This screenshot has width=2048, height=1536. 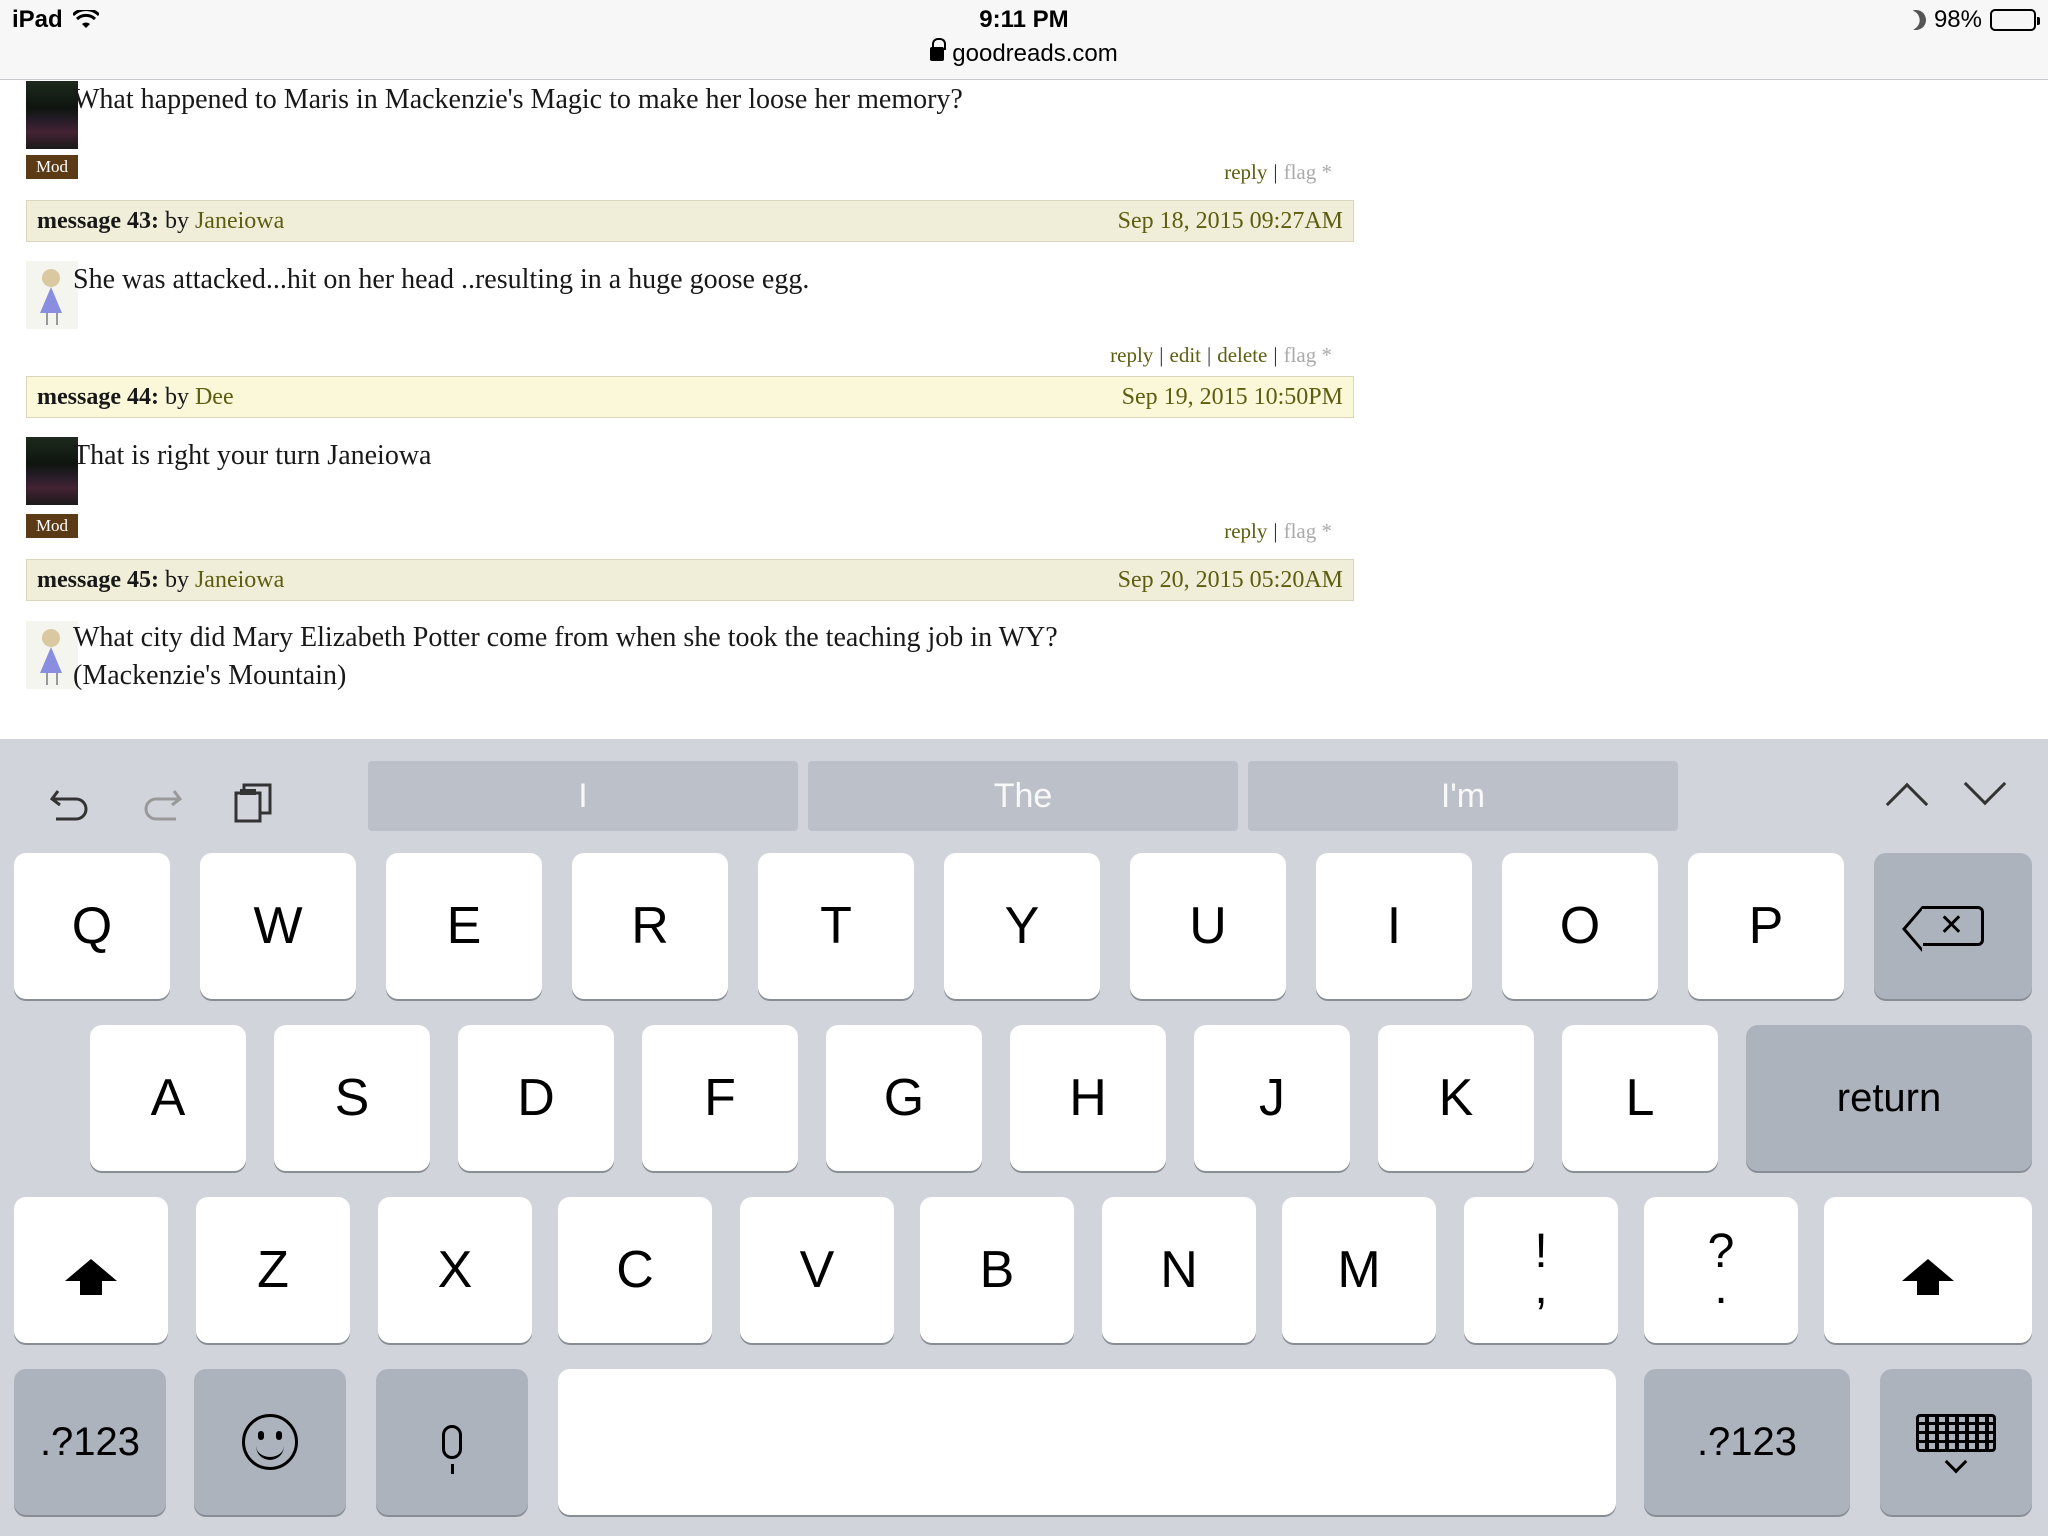 What do you see at coordinates (98, 221) in the screenshot?
I see `message-number: message 43:` at bounding box center [98, 221].